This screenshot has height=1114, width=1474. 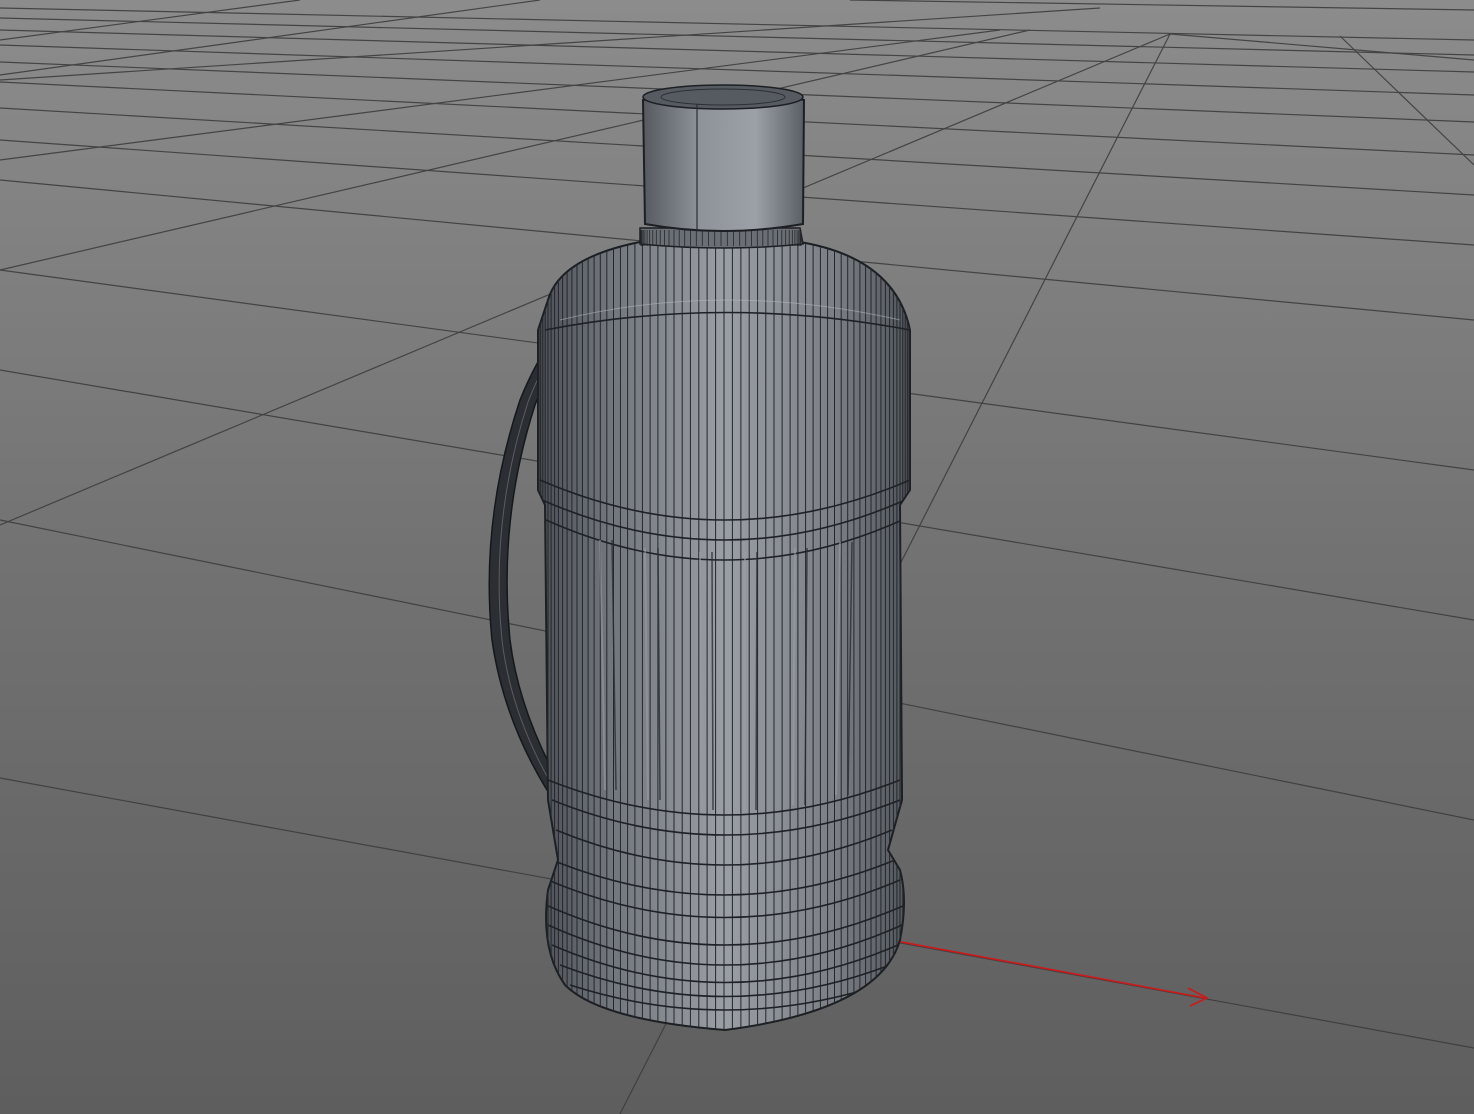 I want to click on bottle-cap, so click(x=723, y=162).